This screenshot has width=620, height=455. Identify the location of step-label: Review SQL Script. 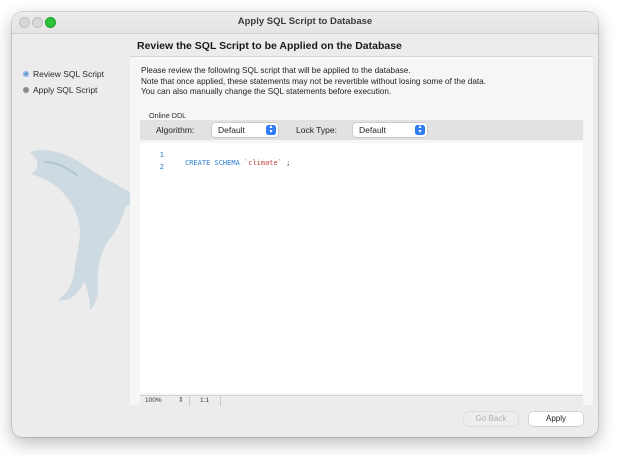
(69, 74).